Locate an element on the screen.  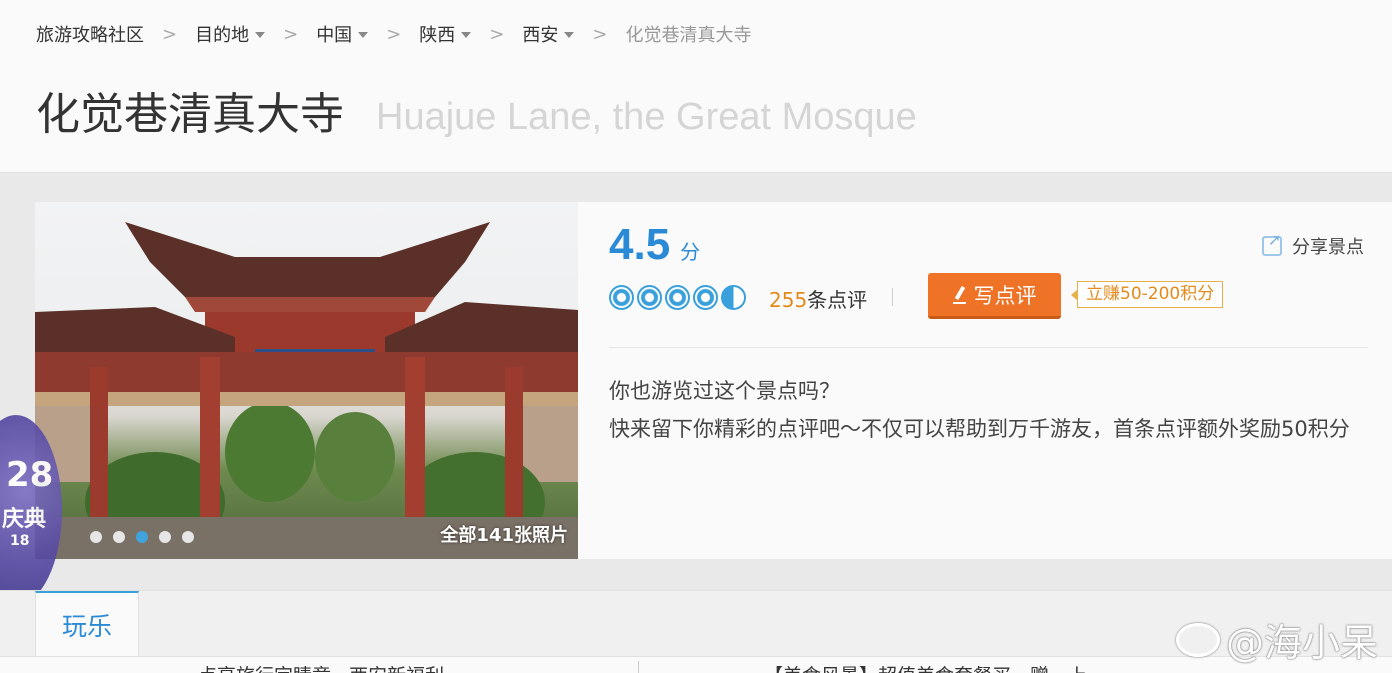
breadcrumb-label: 旅游攻略社区 is located at coordinates (90, 35).